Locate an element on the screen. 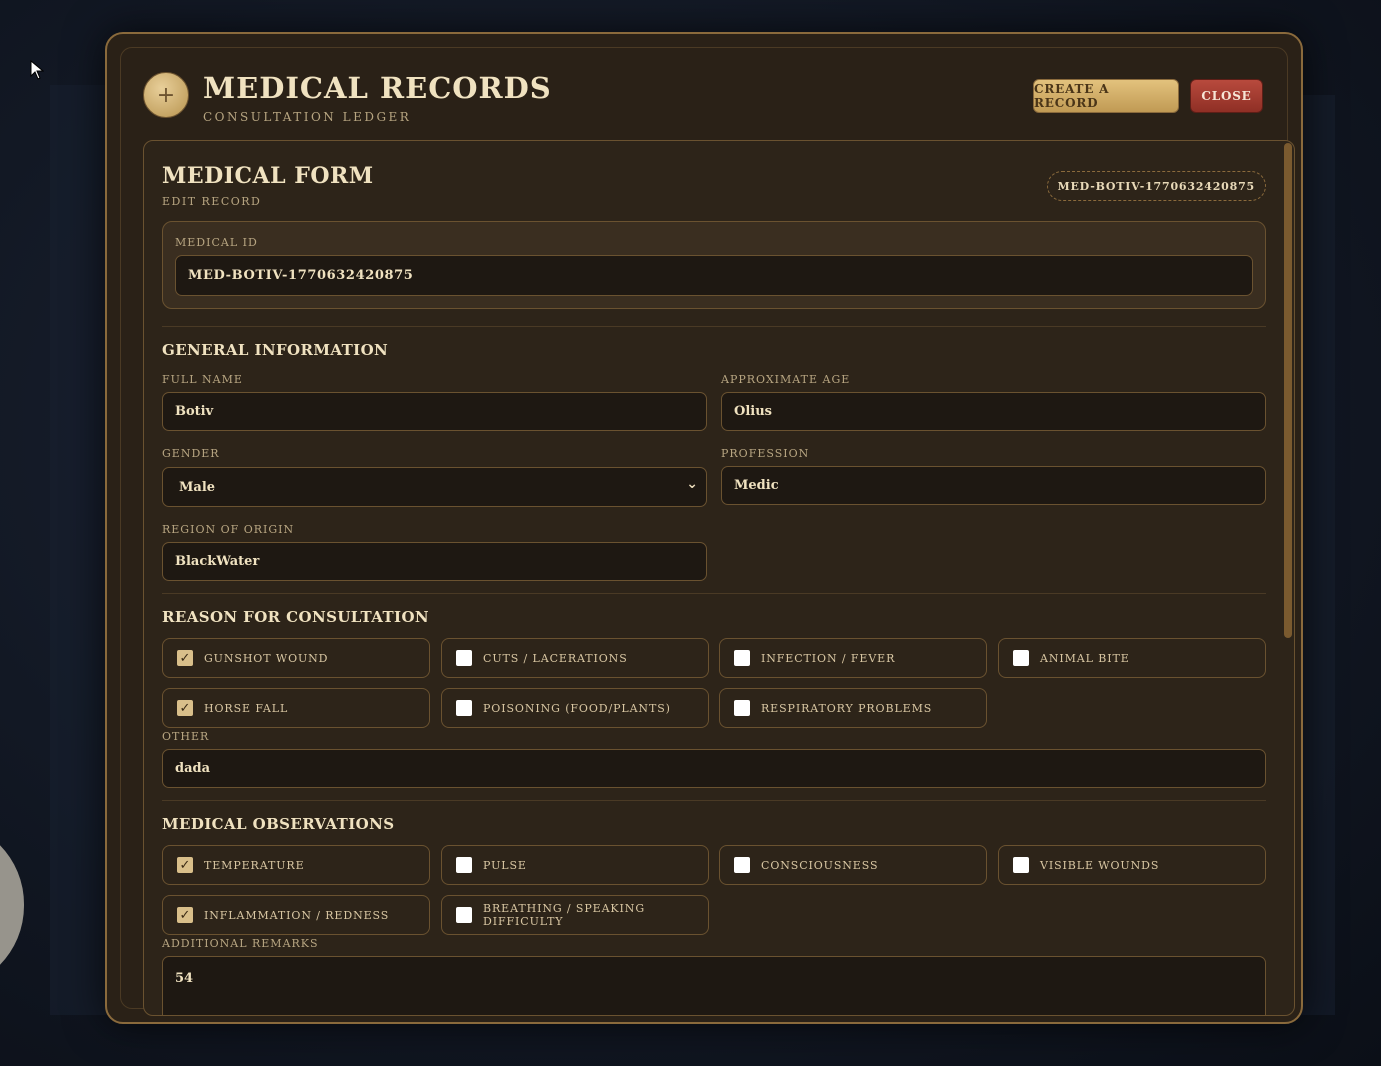 This screenshot has height=1066, width=1381. background-panel-left is located at coordinates (80, 550).